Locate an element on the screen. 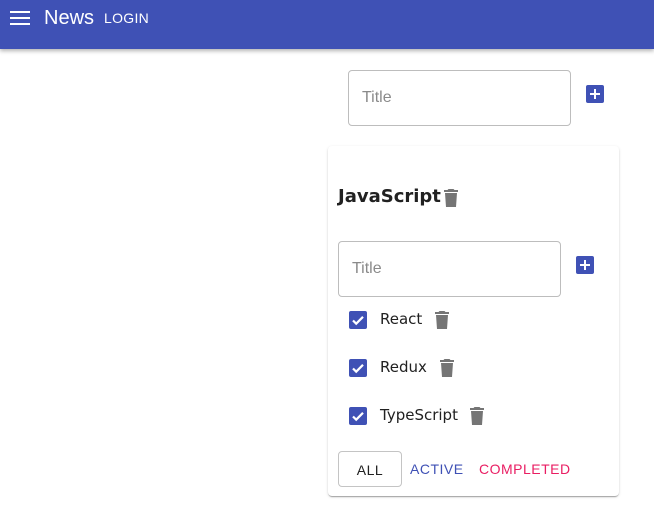  task-label: TypeScript is located at coordinates (419, 415).